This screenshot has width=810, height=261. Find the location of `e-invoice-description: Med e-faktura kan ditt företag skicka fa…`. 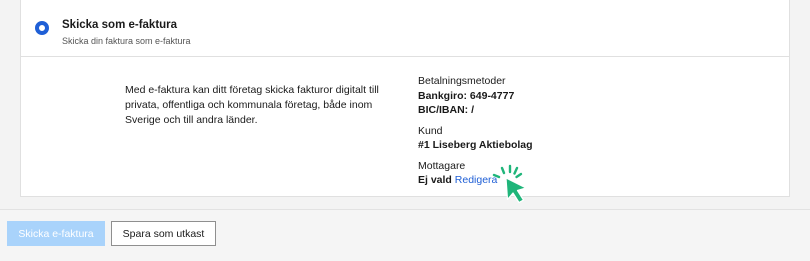

e-invoice-description: Med e-faktura kan ditt företag skicka fa… is located at coordinates (252, 105).